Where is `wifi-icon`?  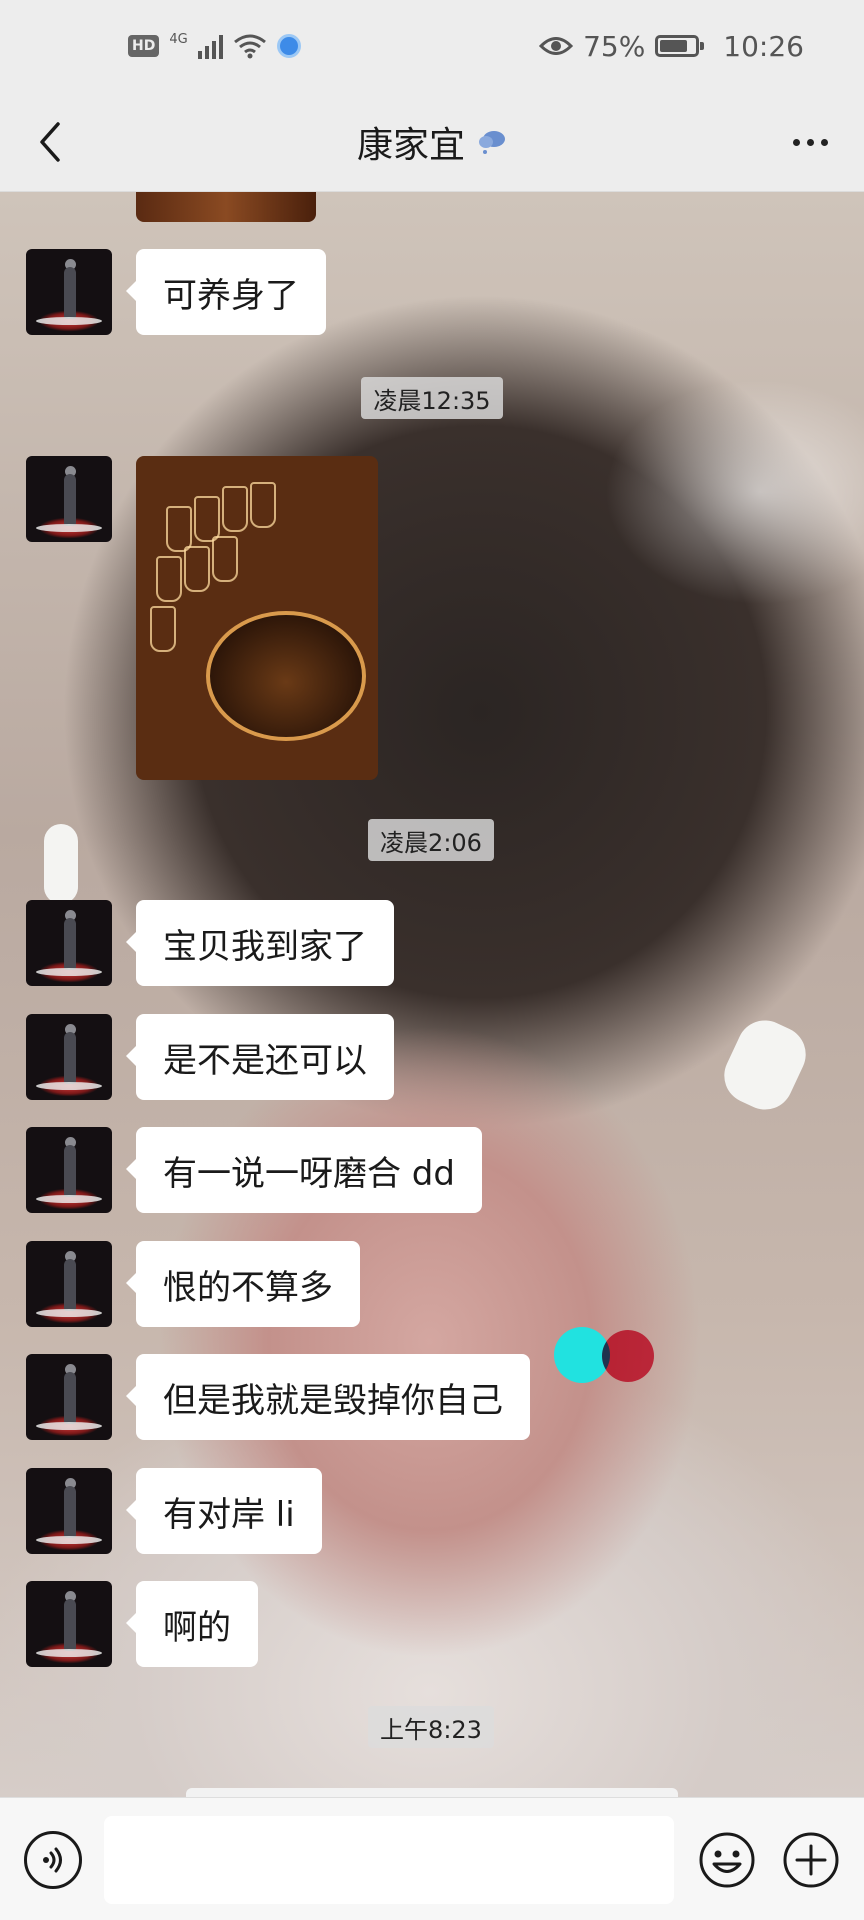
wifi-icon is located at coordinates (249, 46).